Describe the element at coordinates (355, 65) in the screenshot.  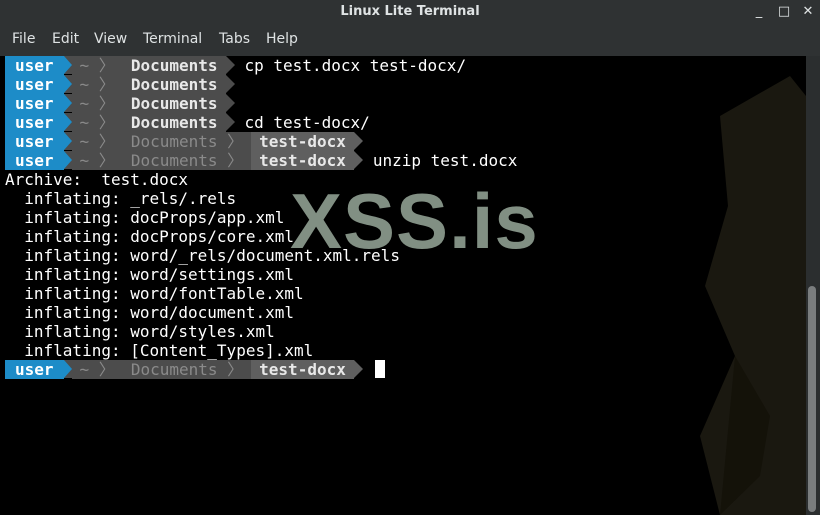
I see `command-text: cp test.docx test-docx/` at that location.